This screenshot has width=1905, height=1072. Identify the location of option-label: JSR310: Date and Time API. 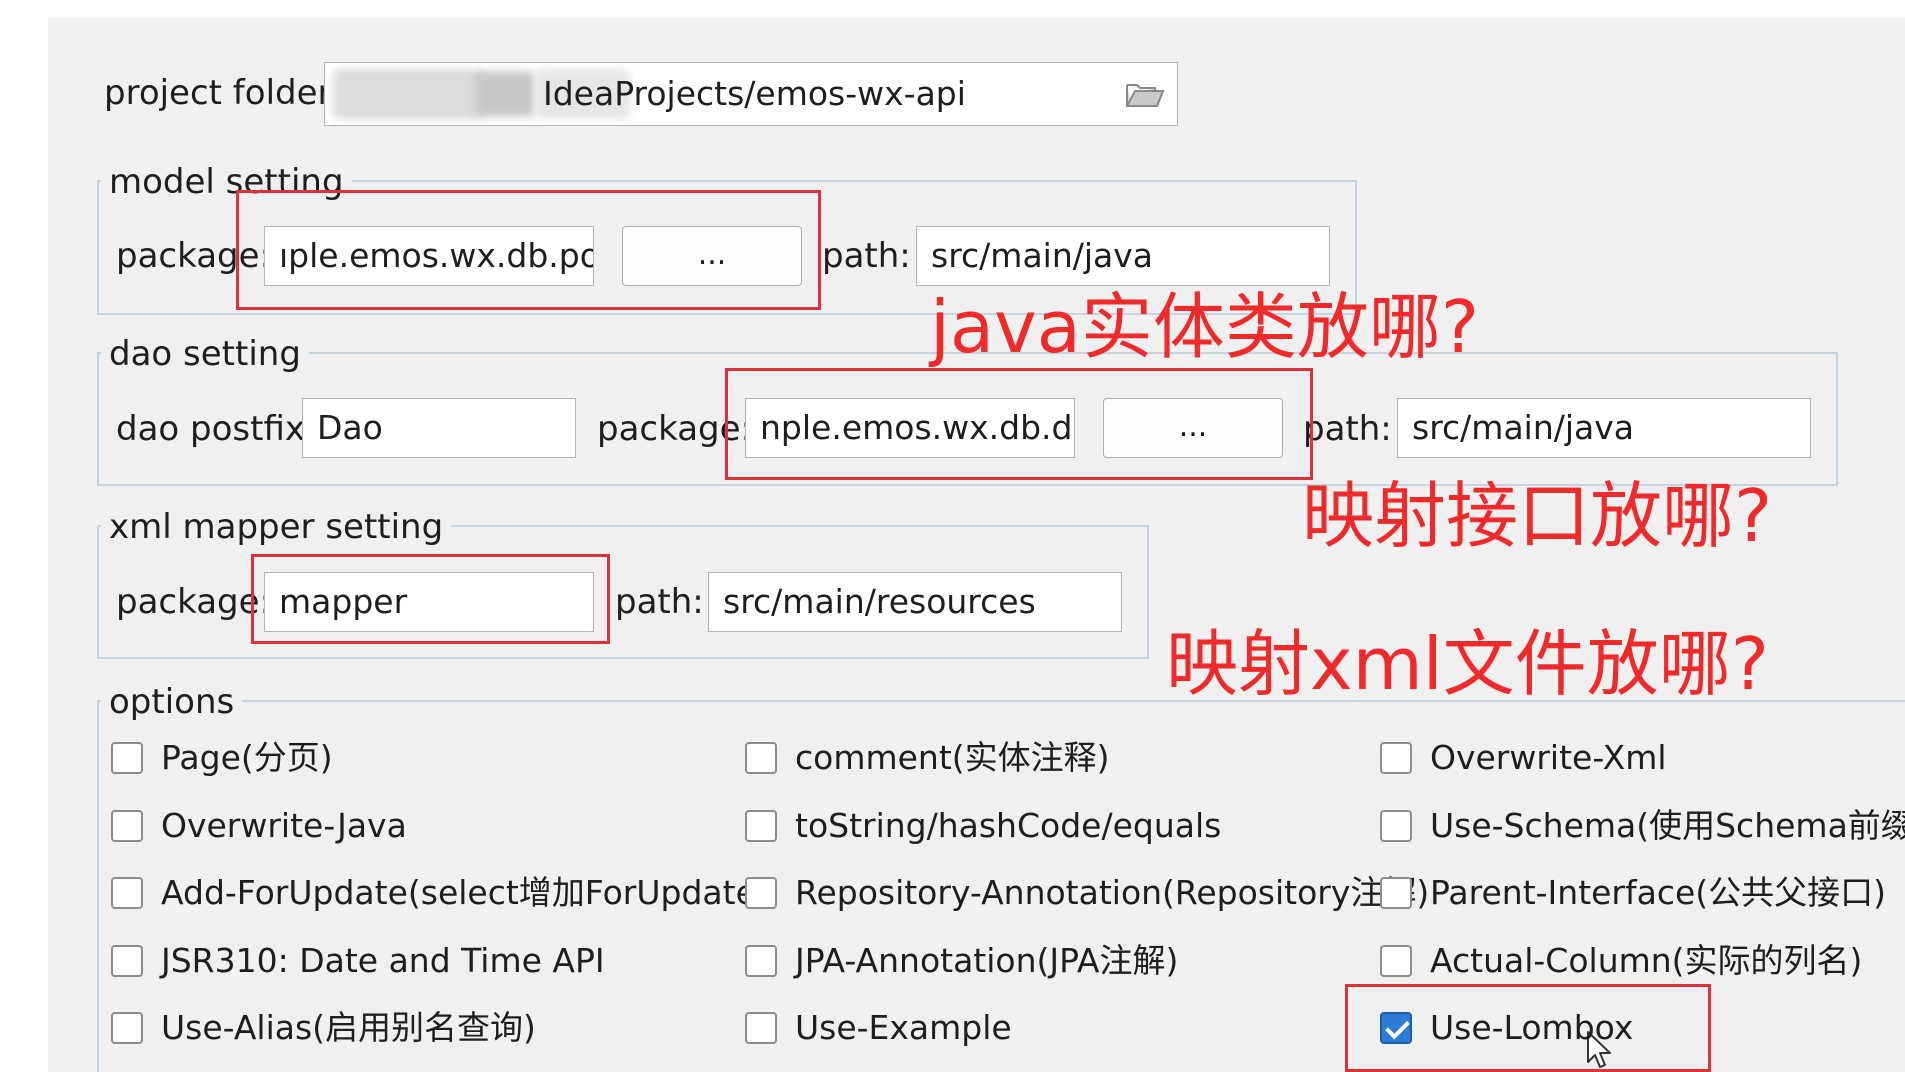
(383, 961).